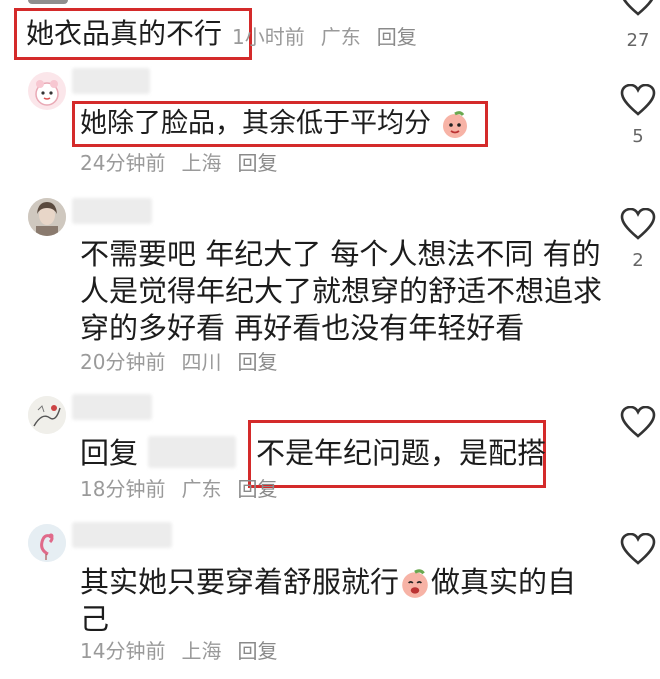 This screenshot has width=660, height=679. I want to click on comment-1-author-cut, so click(48, 2).